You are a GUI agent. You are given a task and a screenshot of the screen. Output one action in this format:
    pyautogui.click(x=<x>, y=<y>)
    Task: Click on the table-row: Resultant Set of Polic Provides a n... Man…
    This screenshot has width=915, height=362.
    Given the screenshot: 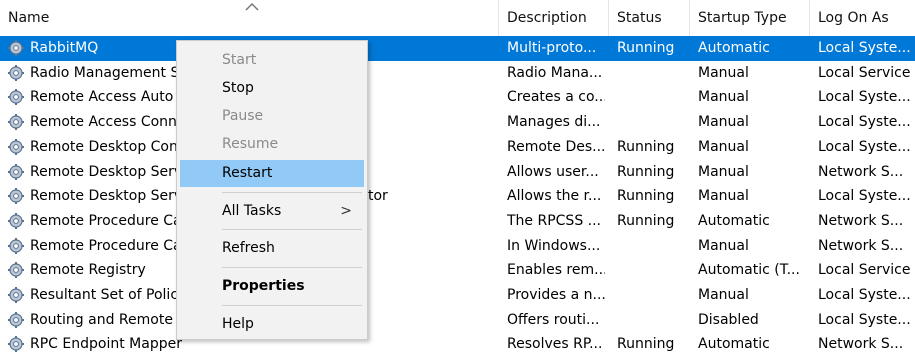 What is the action you would take?
    pyautogui.click(x=457, y=295)
    